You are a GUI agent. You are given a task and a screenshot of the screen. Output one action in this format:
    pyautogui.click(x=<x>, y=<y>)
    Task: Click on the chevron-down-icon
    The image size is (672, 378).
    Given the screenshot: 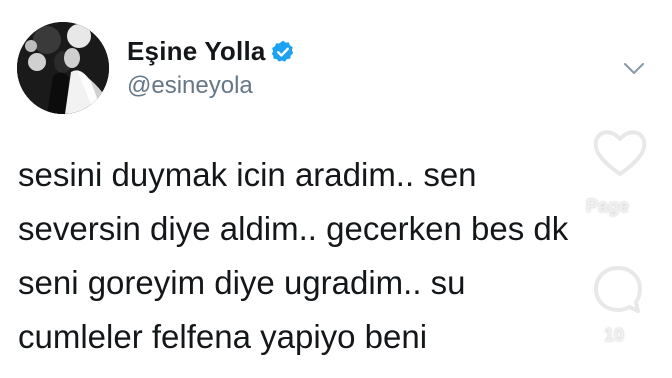 What is the action you would take?
    pyautogui.click(x=634, y=68)
    